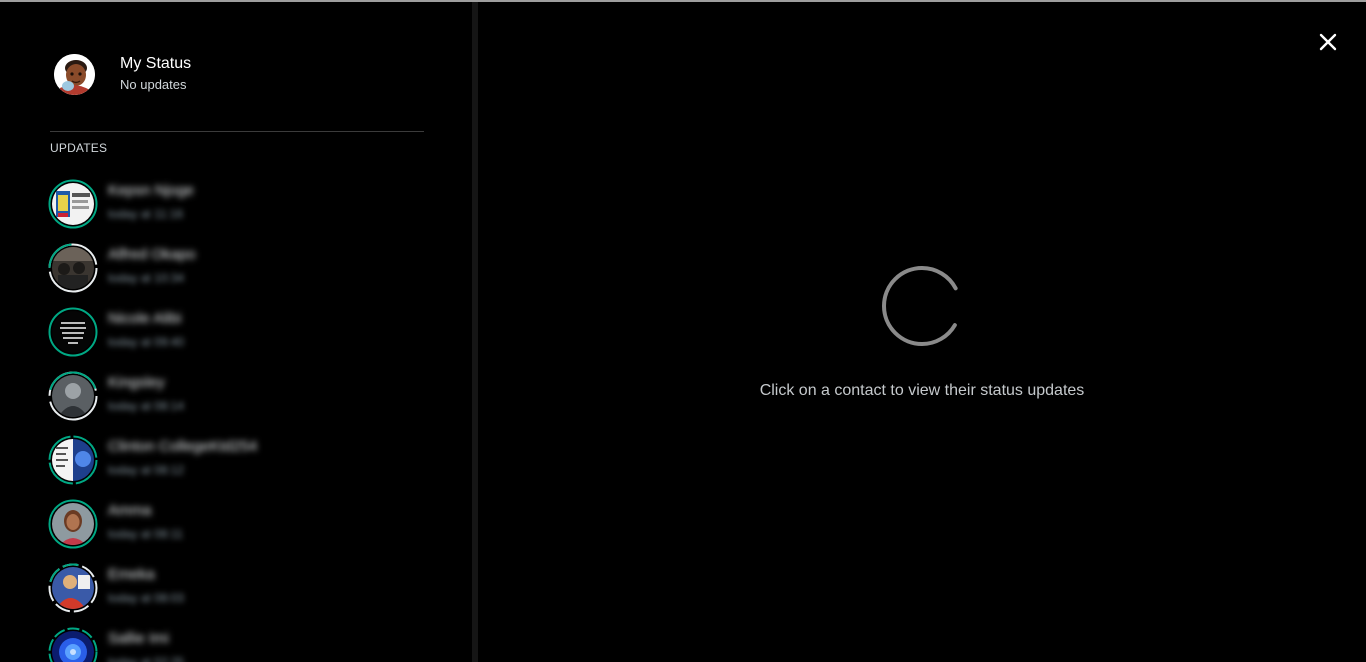  Describe the element at coordinates (136, 382) in the screenshot. I see `contact-name: Kingsley` at that location.